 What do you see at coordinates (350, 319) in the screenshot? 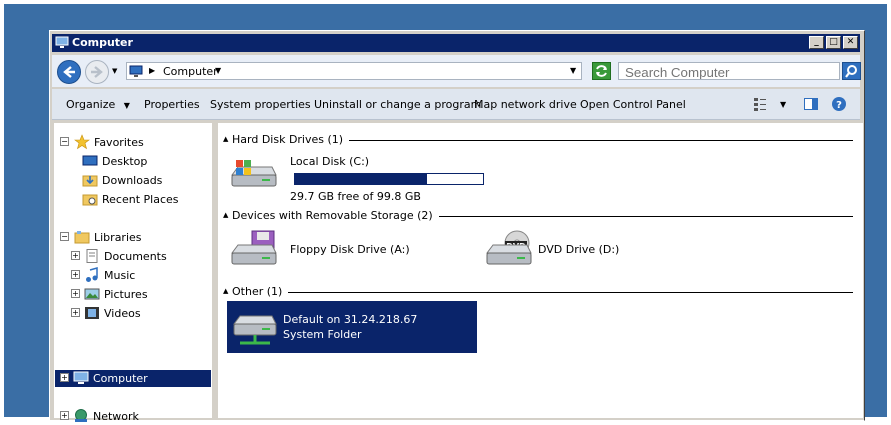
I see `network-location-name: Default on 31.24.218.67` at bounding box center [350, 319].